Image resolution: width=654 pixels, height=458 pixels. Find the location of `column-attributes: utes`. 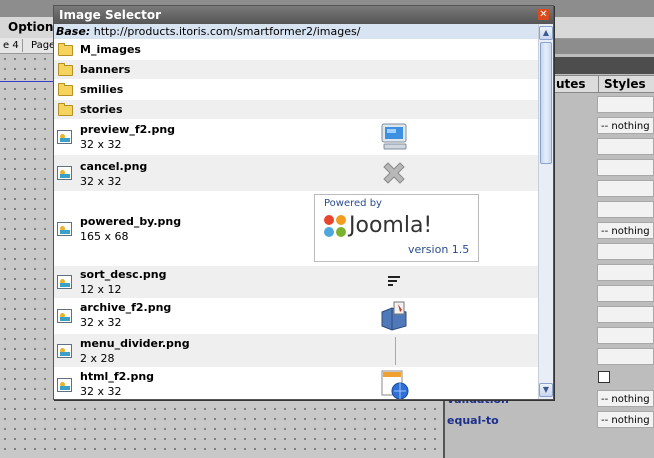

column-attributes: utes is located at coordinates (577, 84).